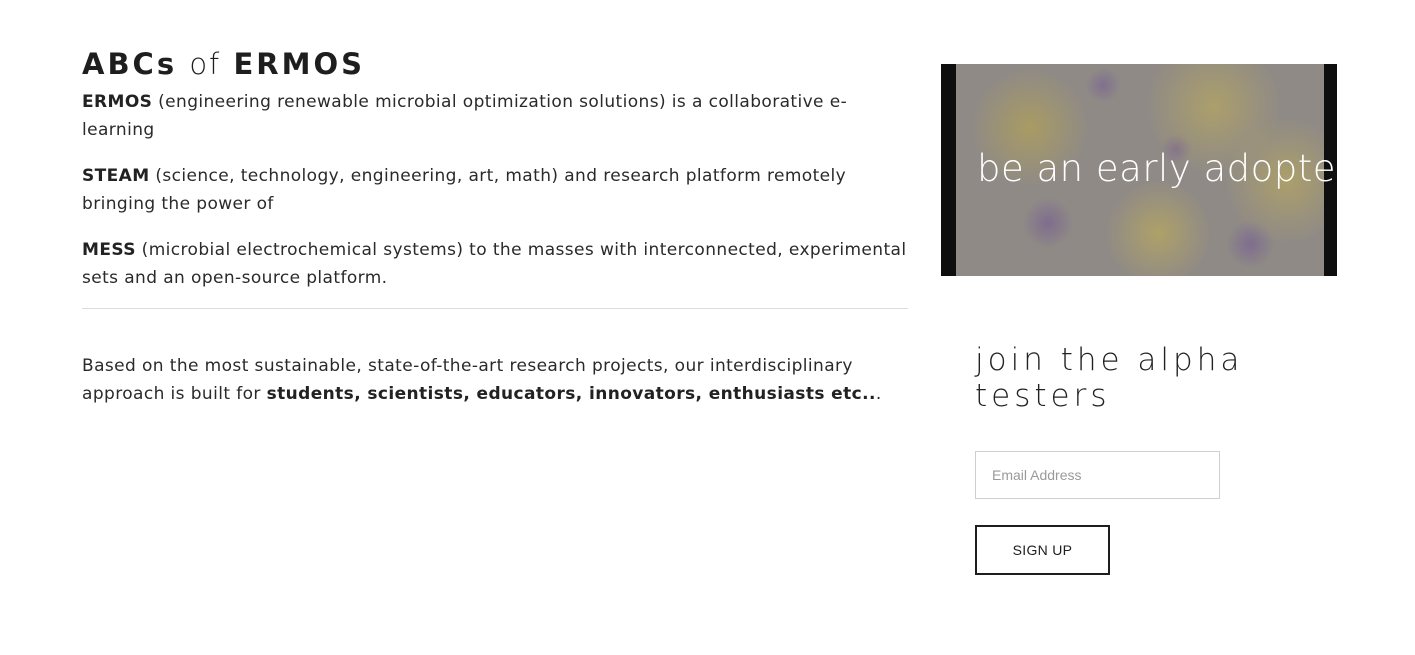  What do you see at coordinates (299, 64) in the screenshot?
I see `title-ermos: ERMOS` at bounding box center [299, 64].